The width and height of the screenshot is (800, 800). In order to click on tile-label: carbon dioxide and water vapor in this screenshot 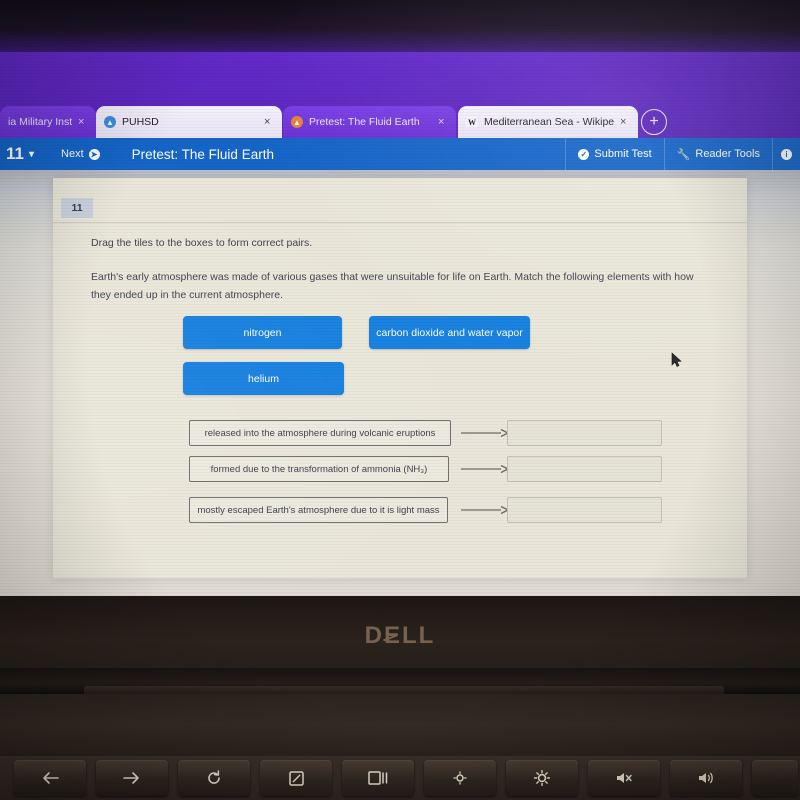, I will do `click(449, 332)`.